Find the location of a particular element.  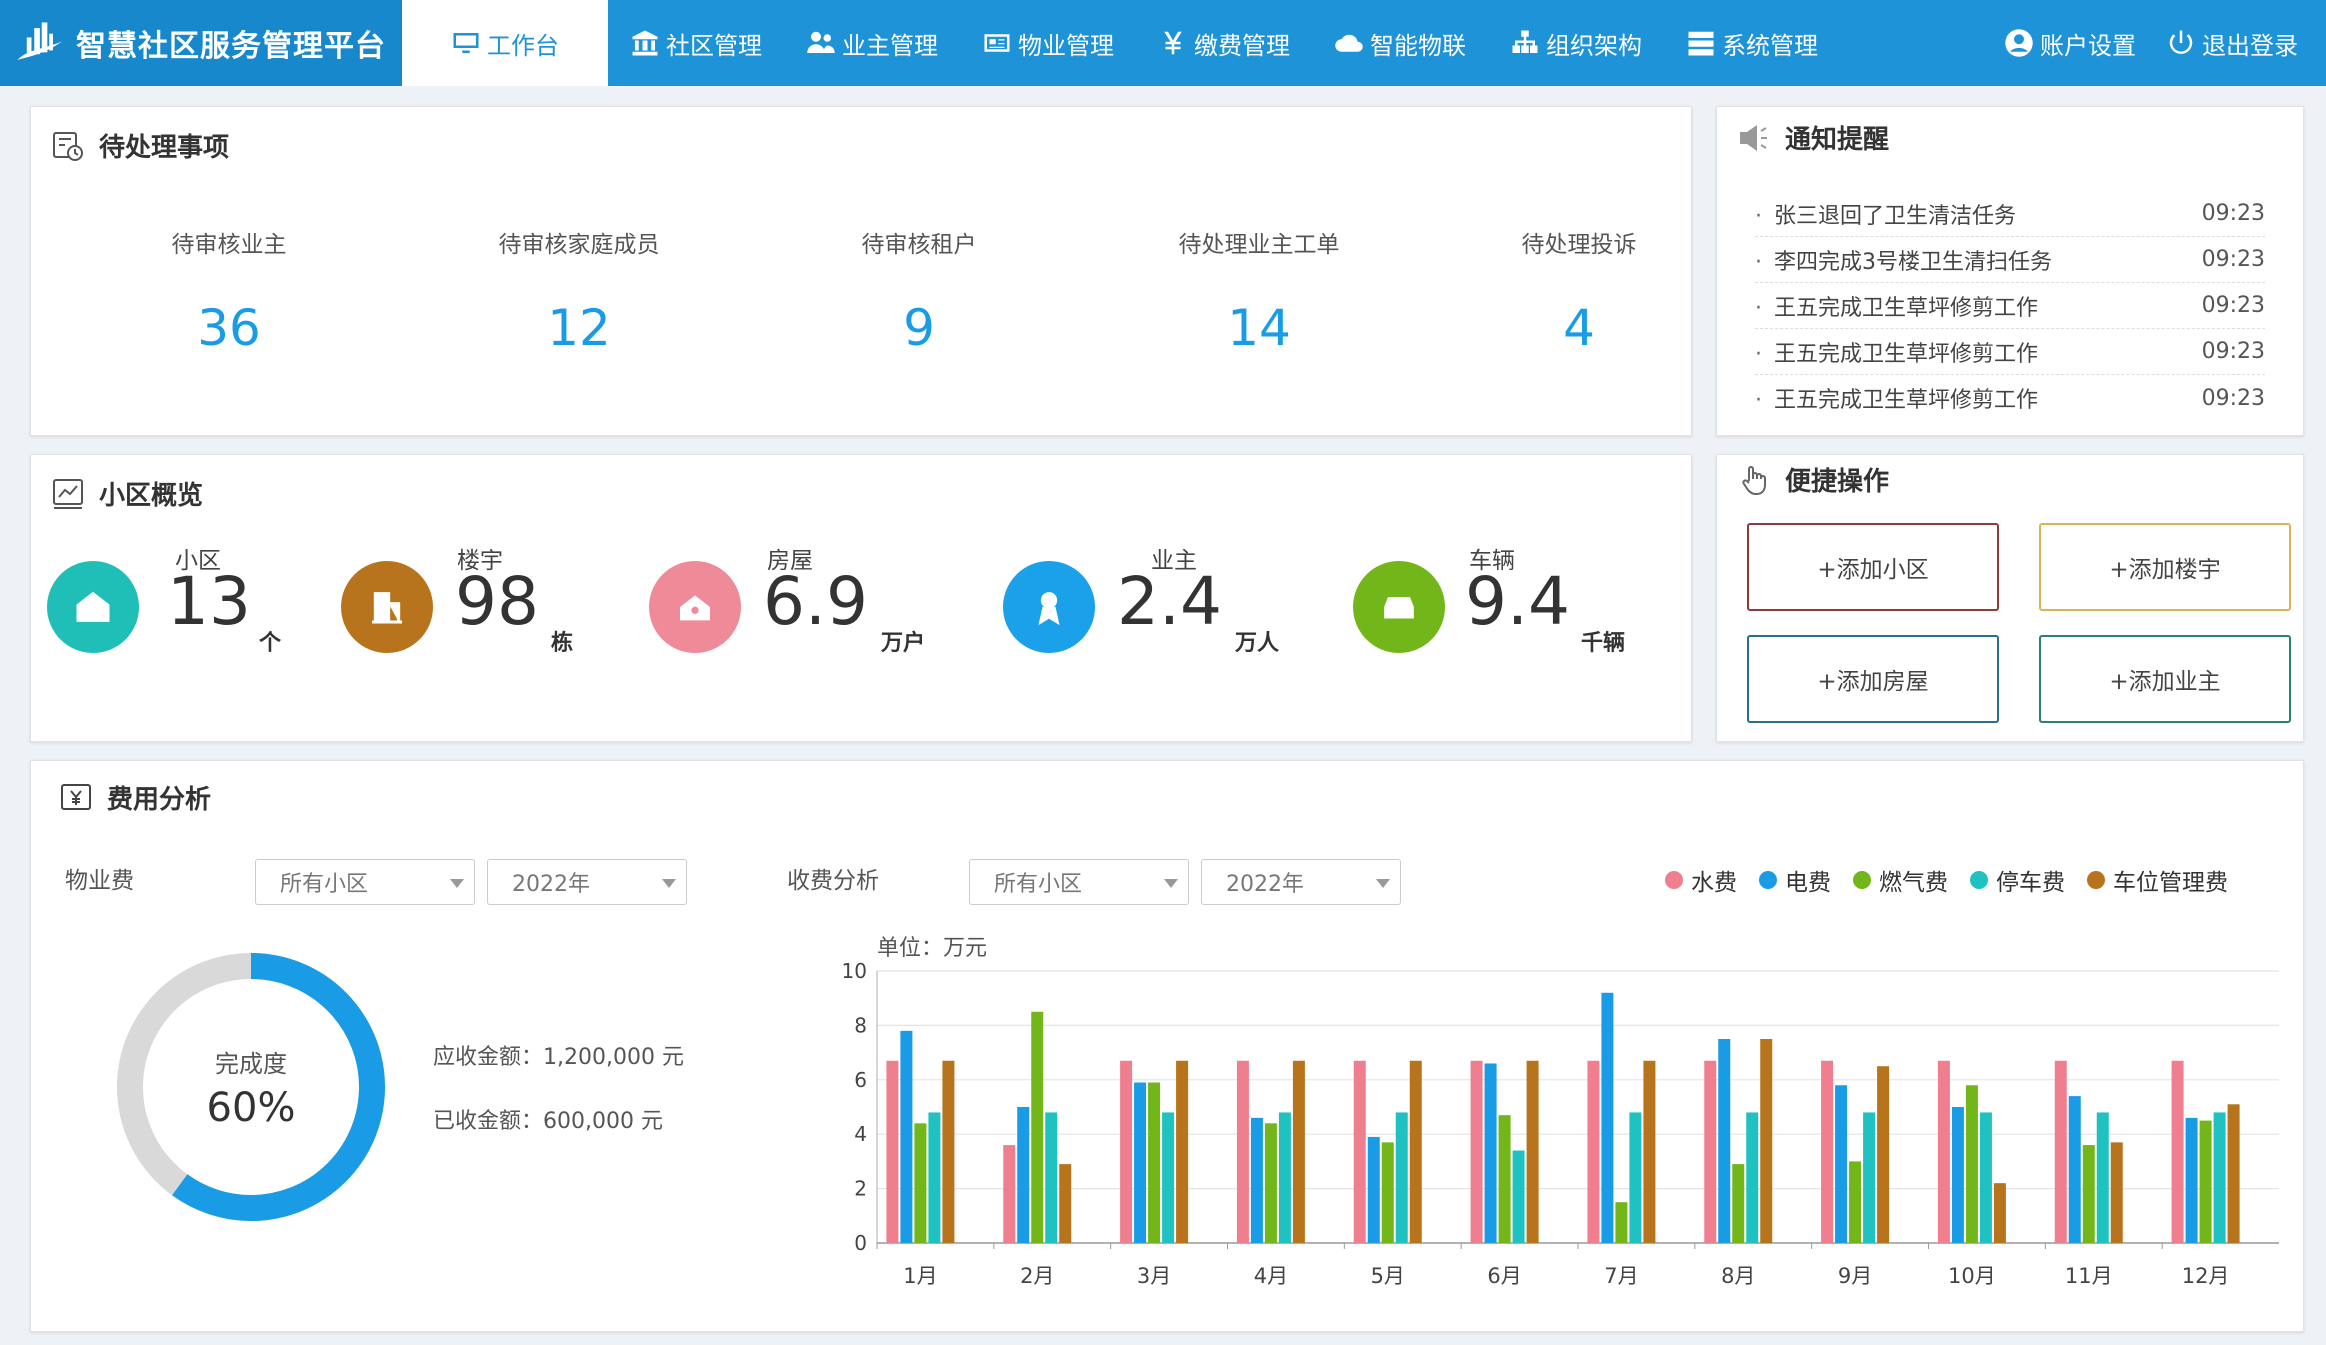

collection-year-select: 2022年 is located at coordinates (1301, 882).